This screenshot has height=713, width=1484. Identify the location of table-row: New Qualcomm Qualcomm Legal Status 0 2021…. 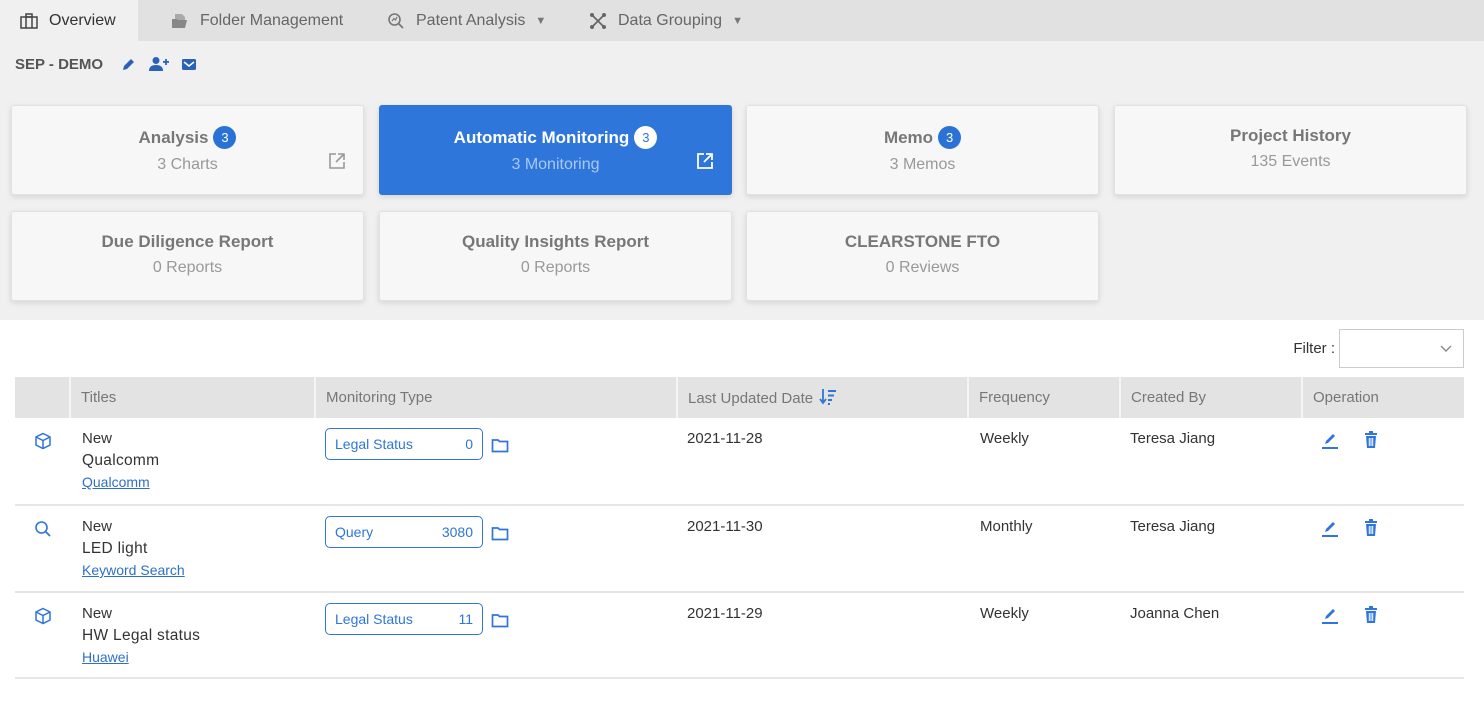
(739, 462).